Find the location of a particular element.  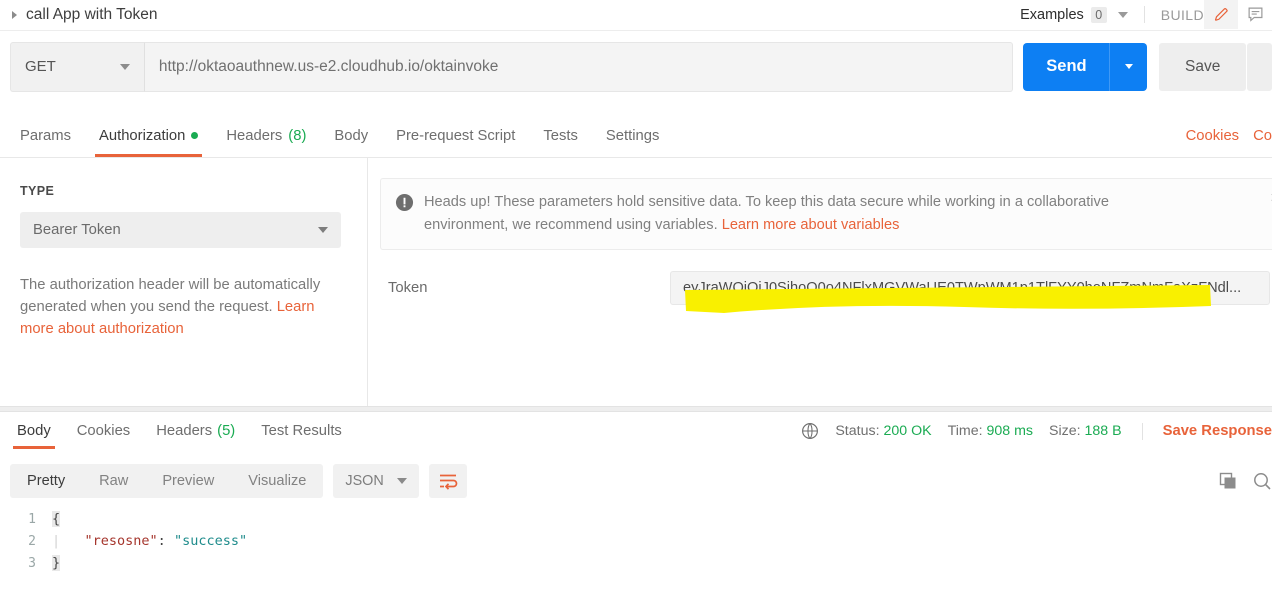

copy-icon is located at coordinates (1227, 480).